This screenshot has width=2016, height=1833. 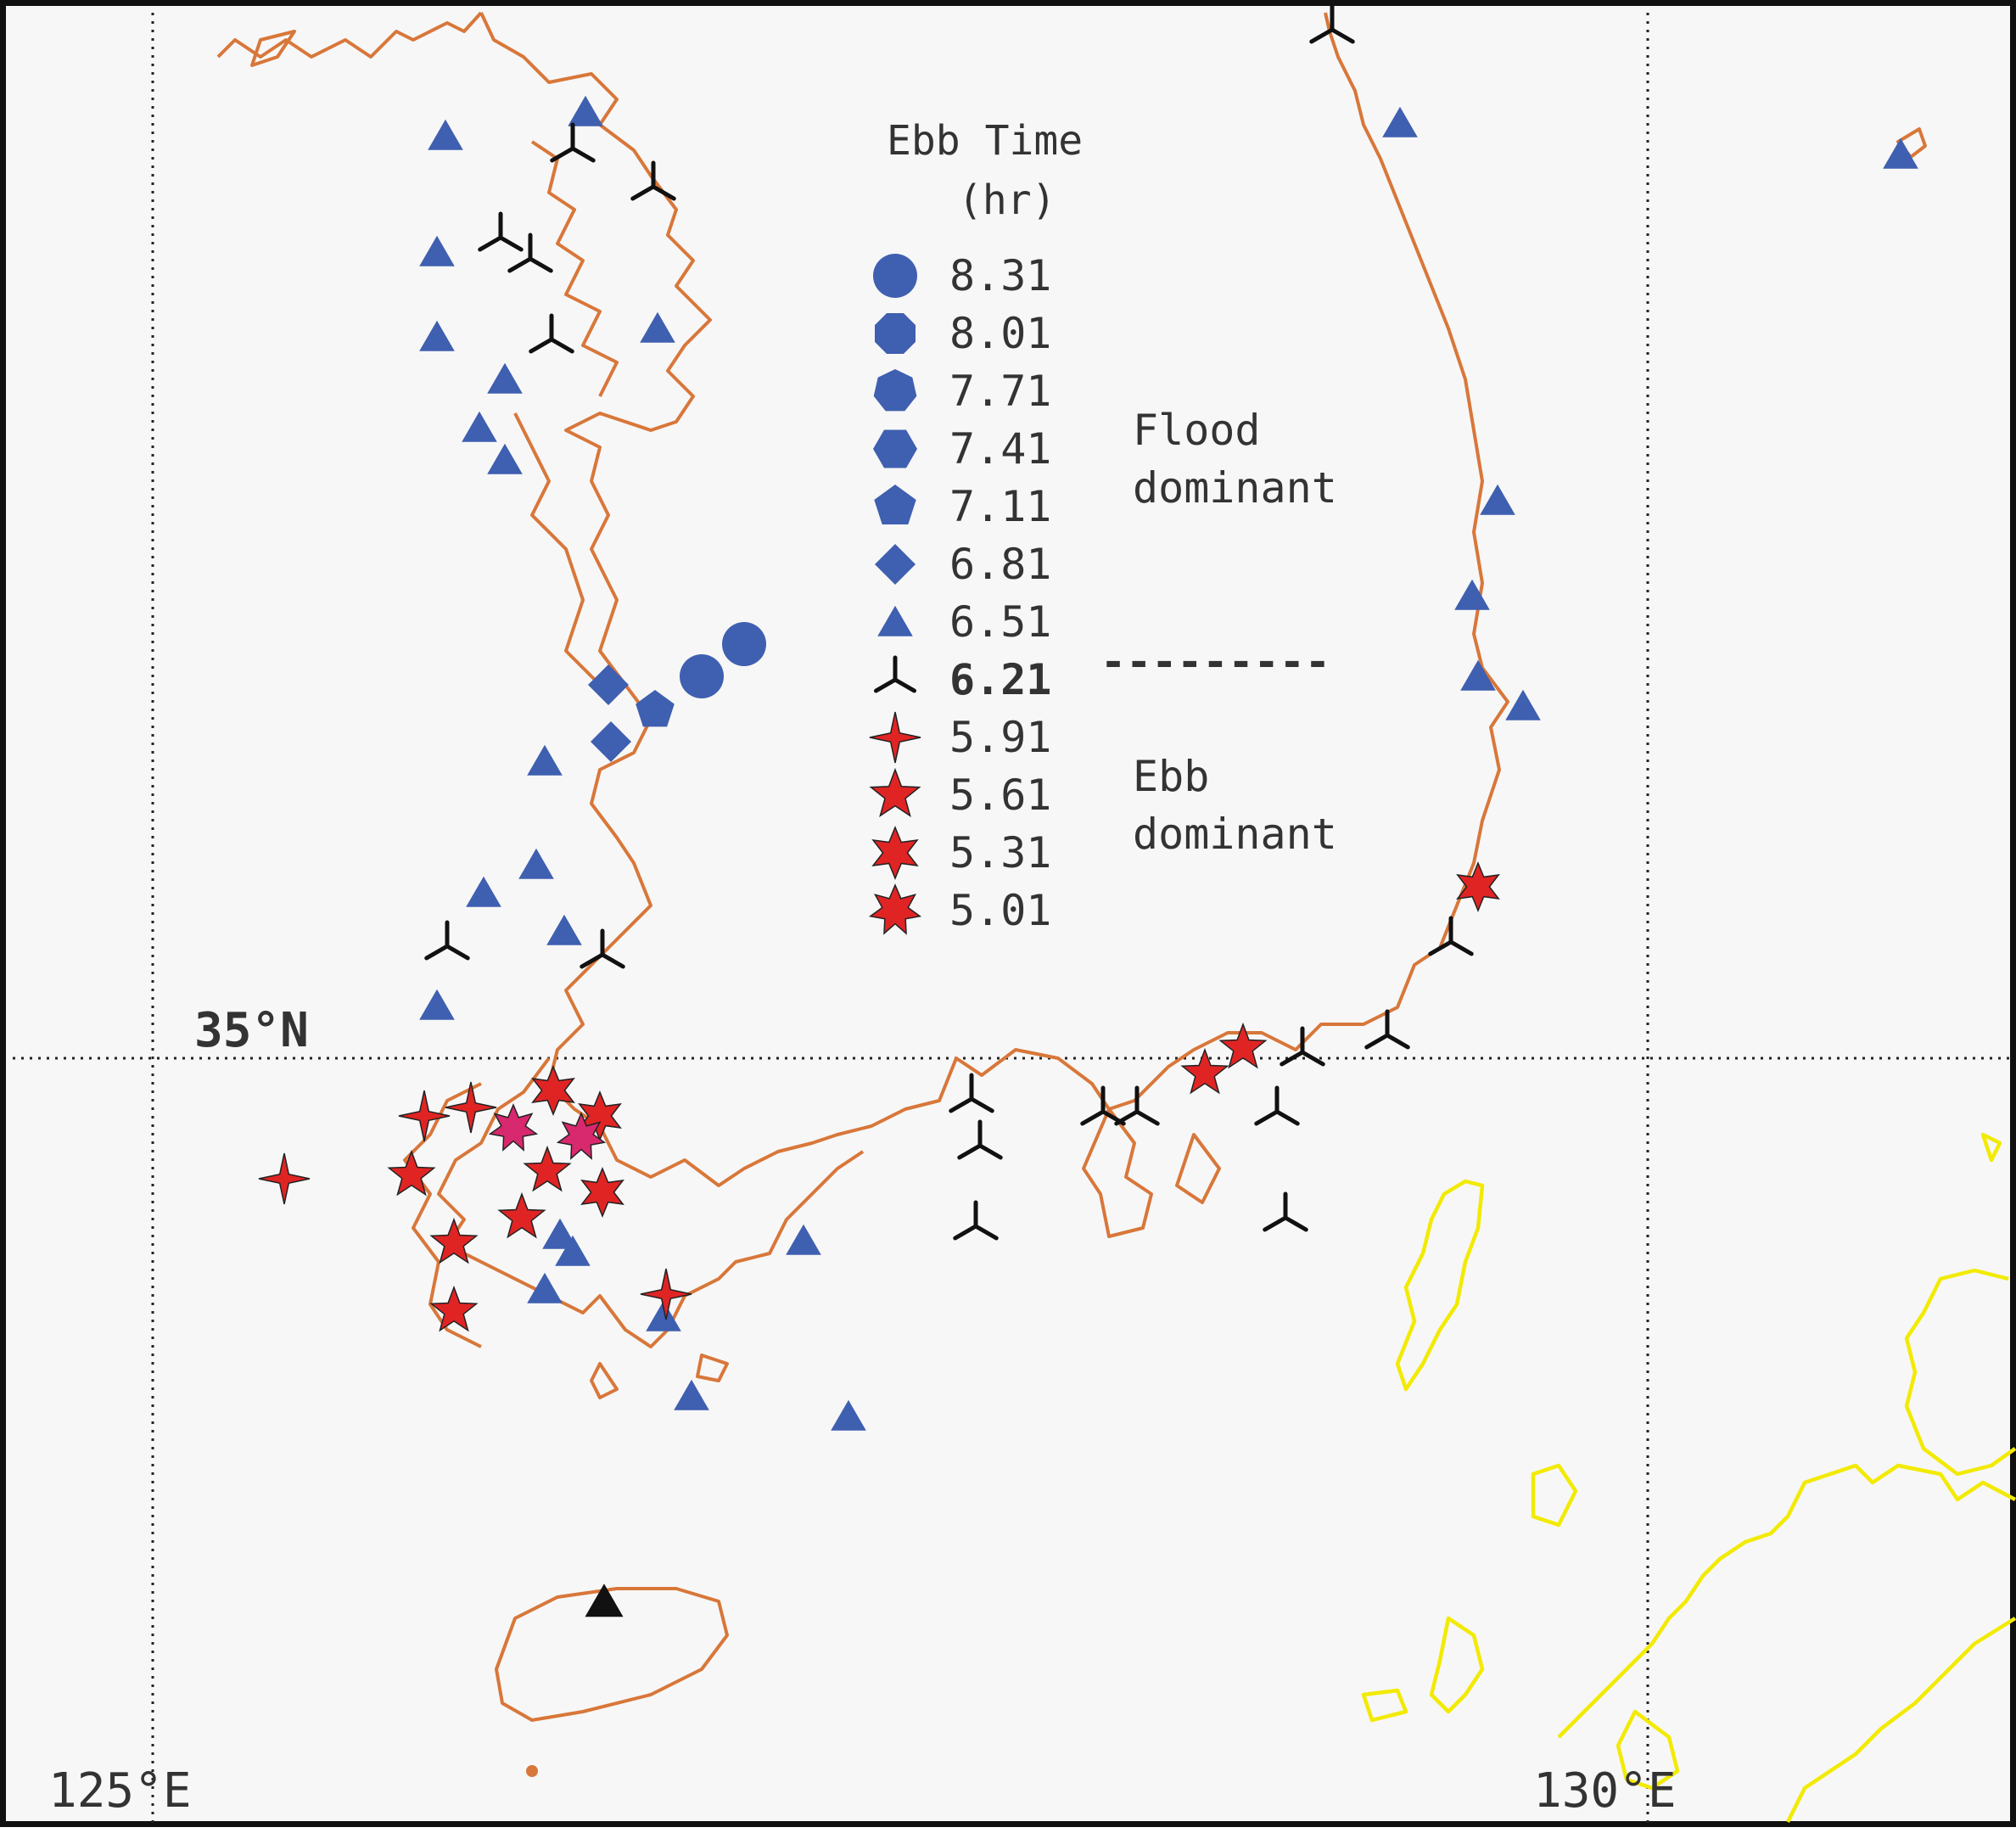 What do you see at coordinates (1000, 910) in the screenshot?
I see `legend-value: 5.01` at bounding box center [1000, 910].